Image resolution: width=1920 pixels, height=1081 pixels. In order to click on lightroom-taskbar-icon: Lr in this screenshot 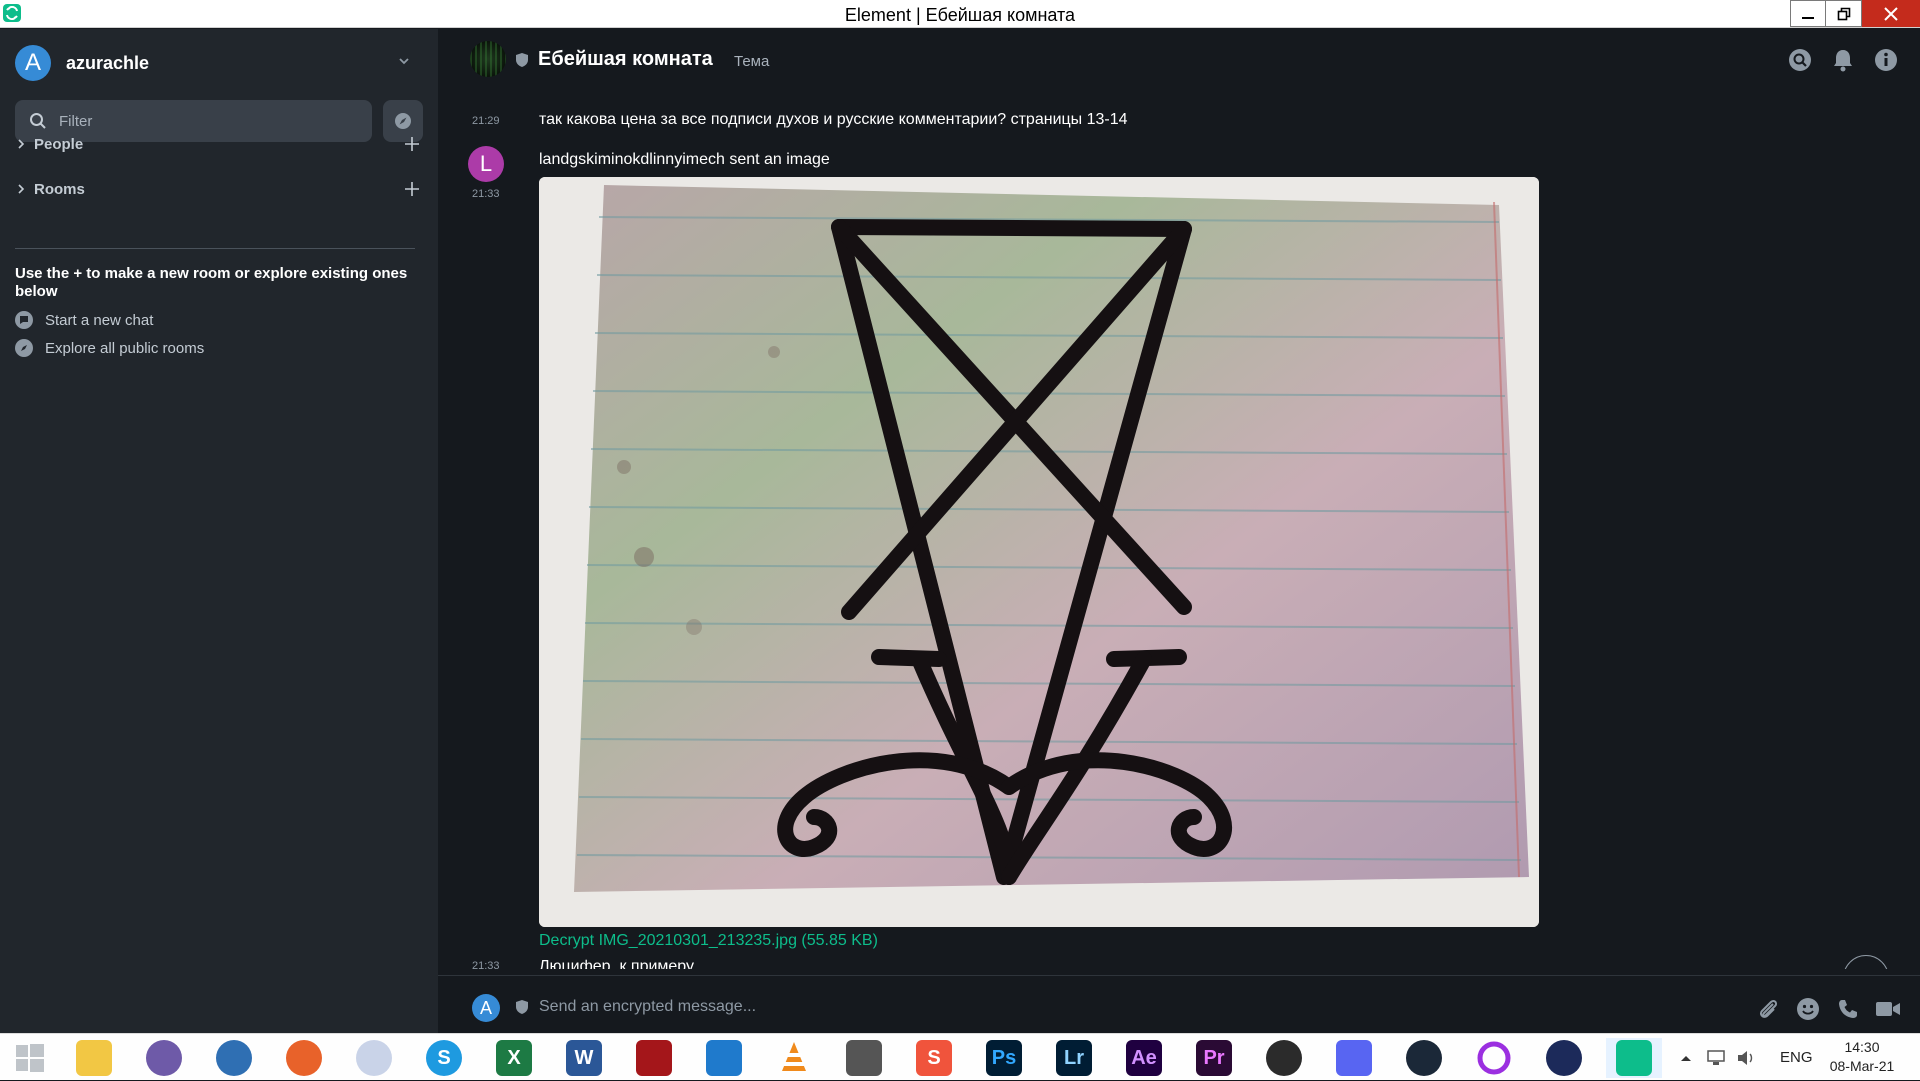, I will do `click(1074, 1058)`.